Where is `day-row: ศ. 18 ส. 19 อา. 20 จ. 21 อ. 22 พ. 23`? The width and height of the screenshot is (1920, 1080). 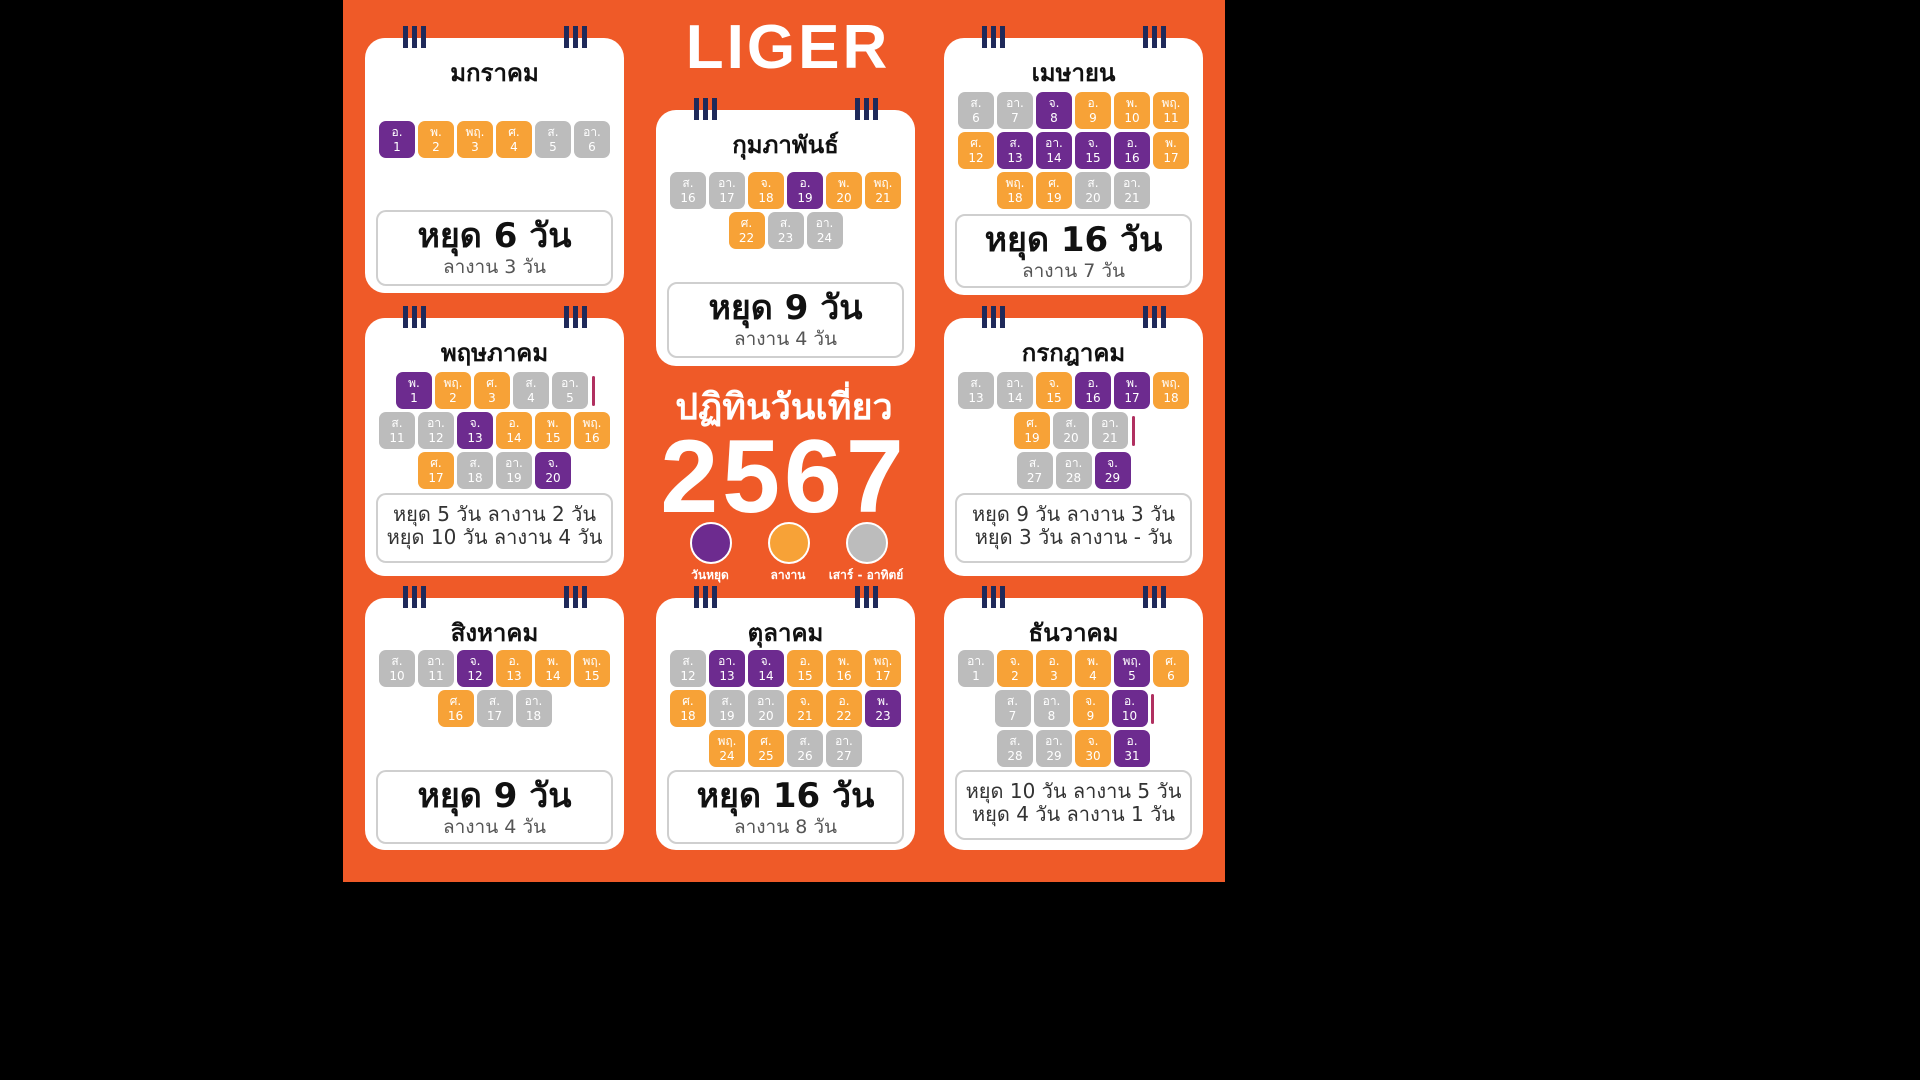
day-row: ศ. 18 ส. 19 อา. 20 จ. 21 อ. 22 พ. 23 is located at coordinates (785, 708).